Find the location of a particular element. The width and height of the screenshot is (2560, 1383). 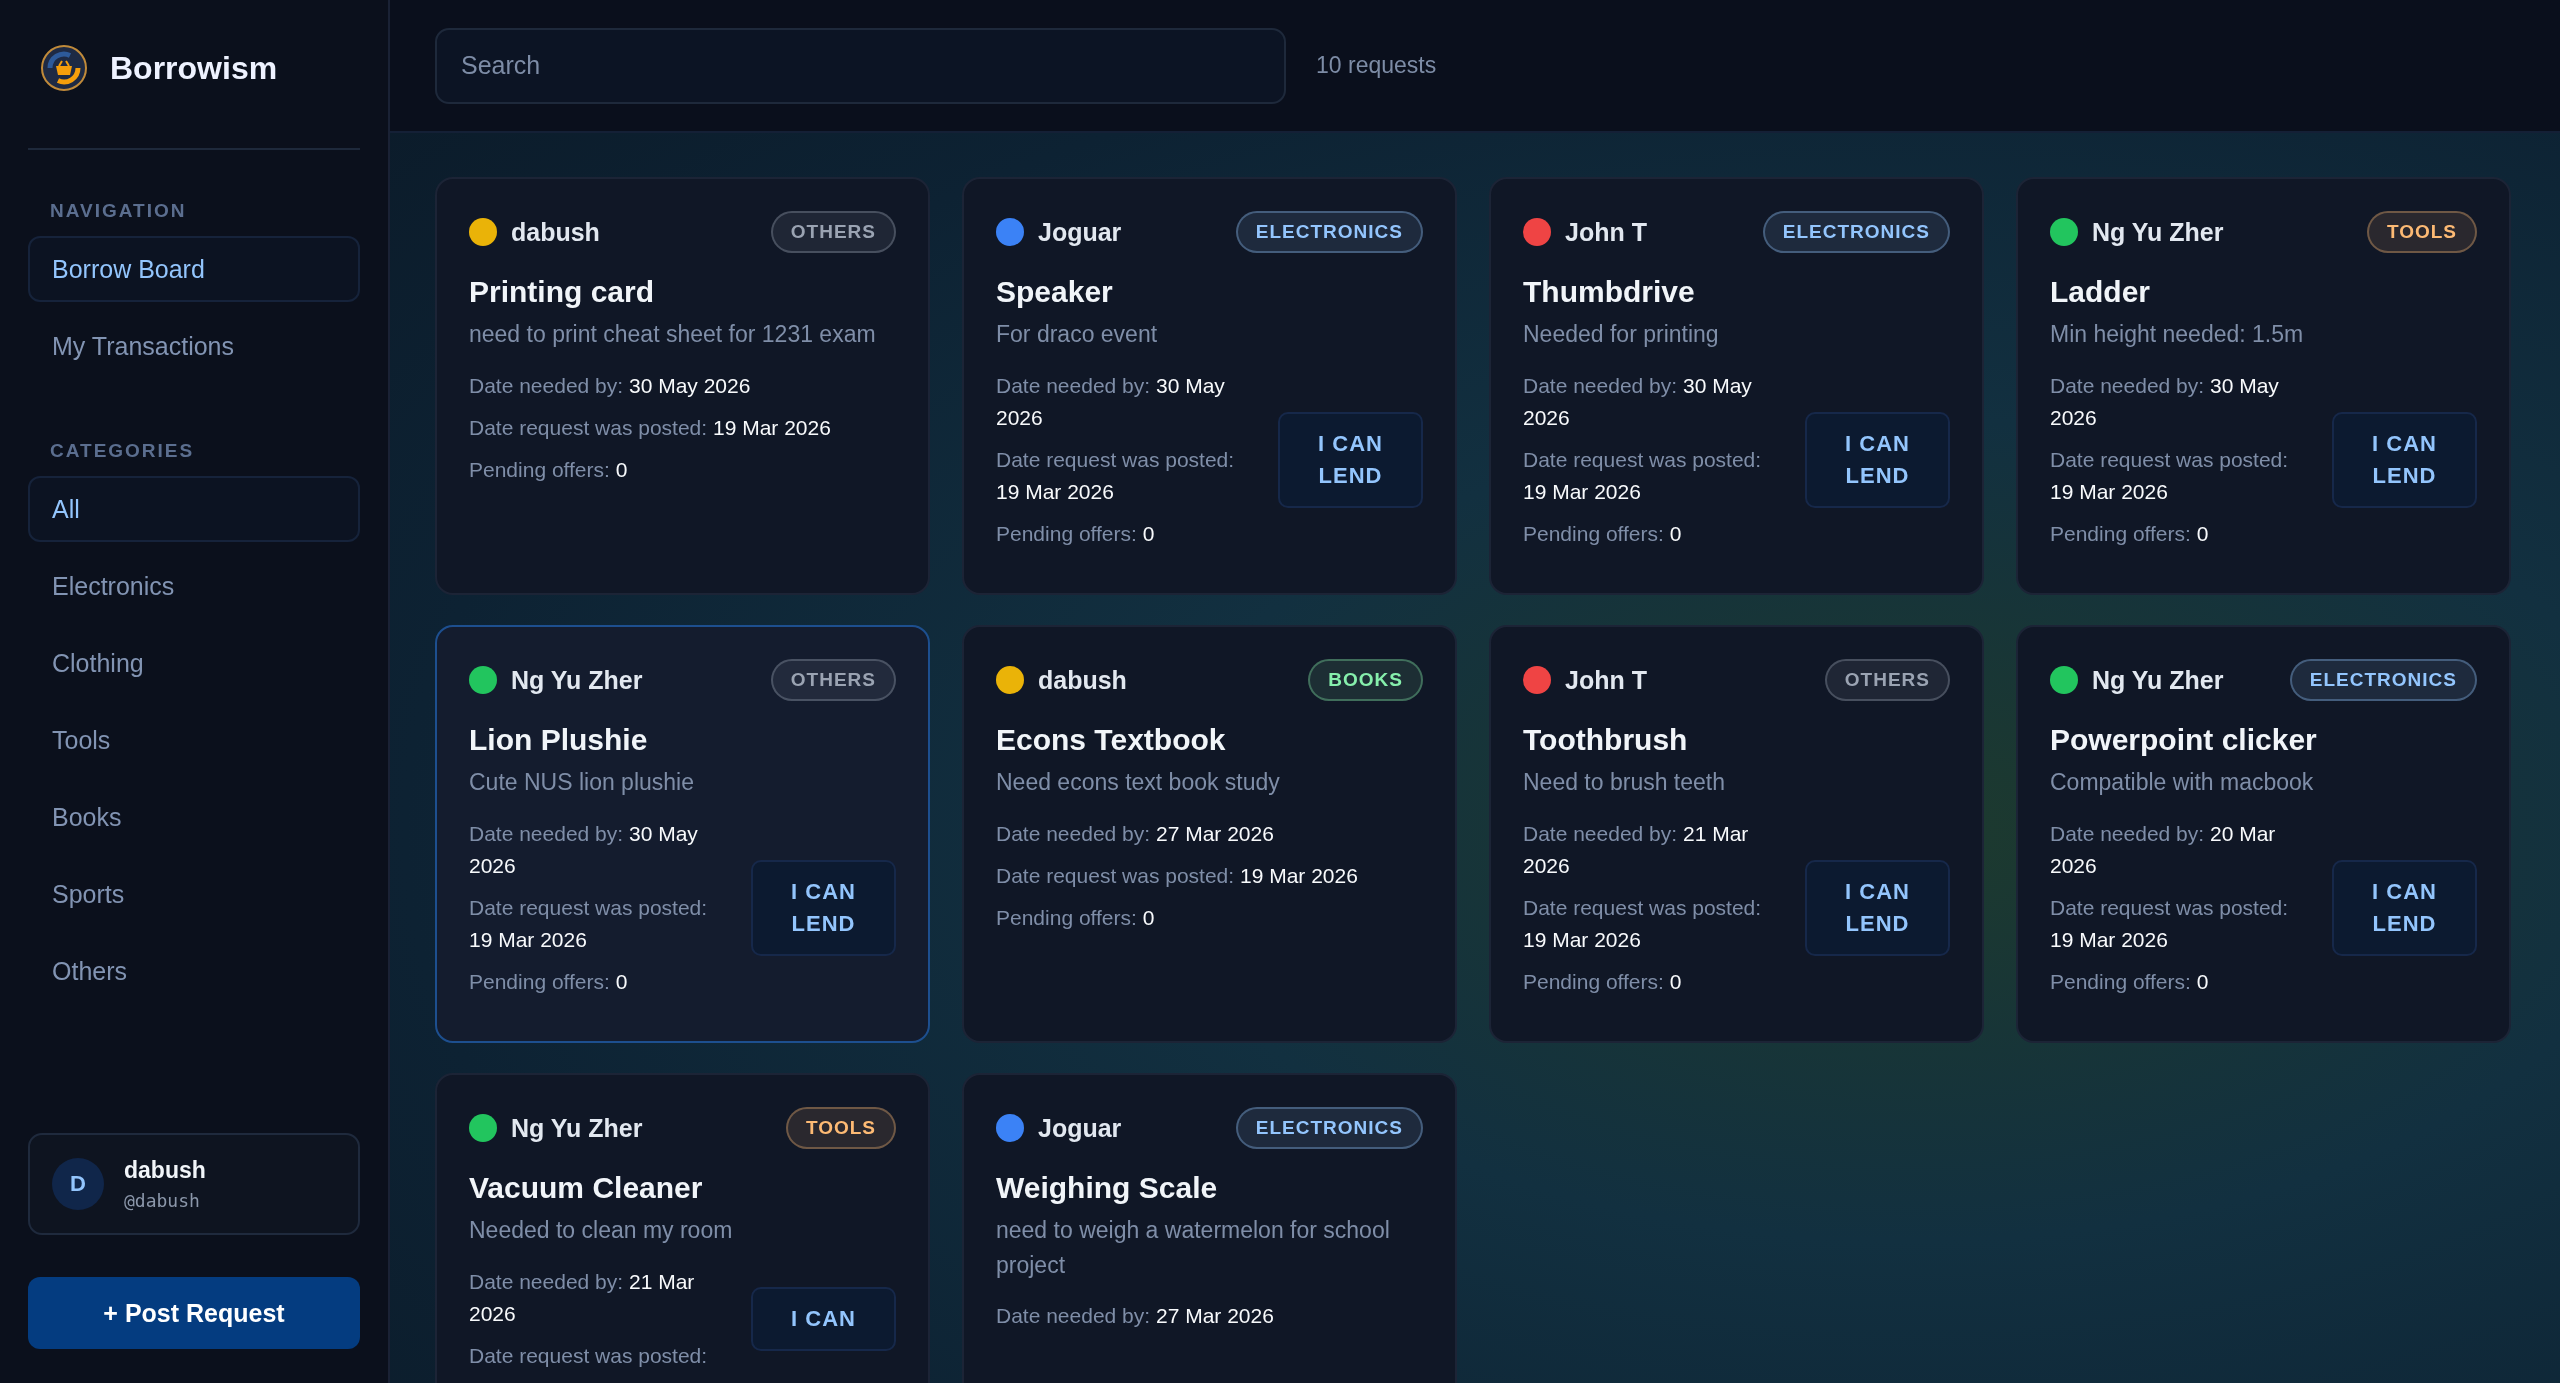

sidebar-item: Clothing is located at coordinates (194, 663).